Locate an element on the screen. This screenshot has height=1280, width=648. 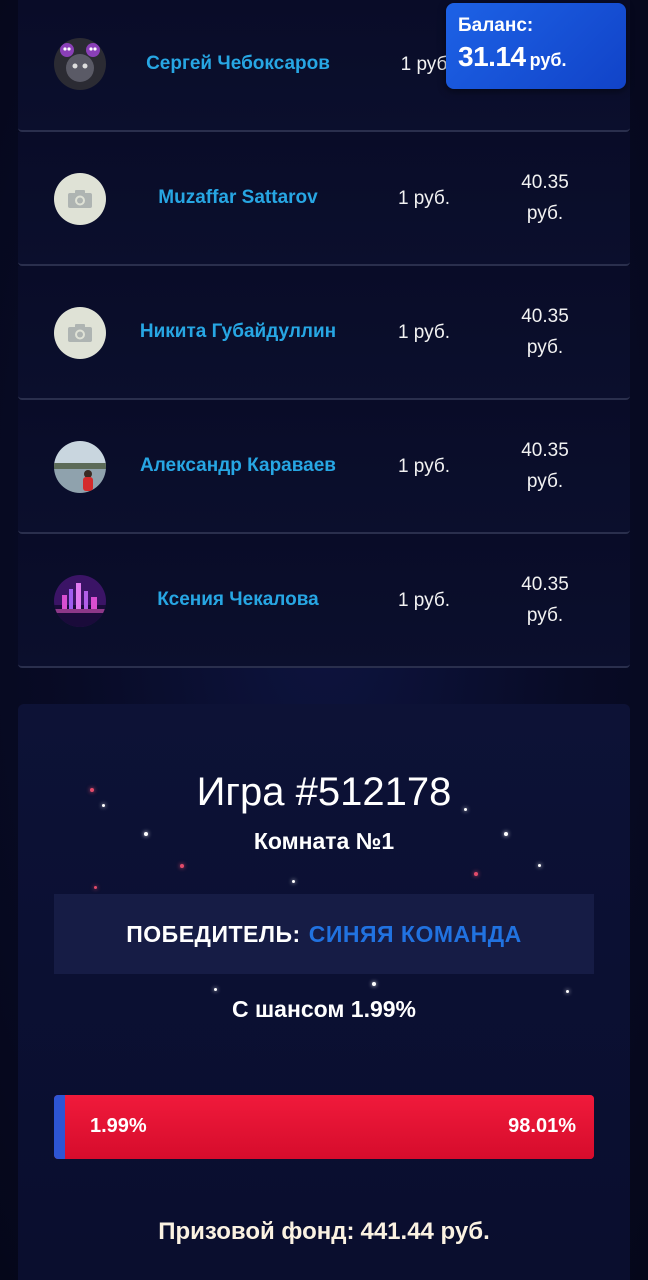
cat-avatar-icon is located at coordinates (80, 64).